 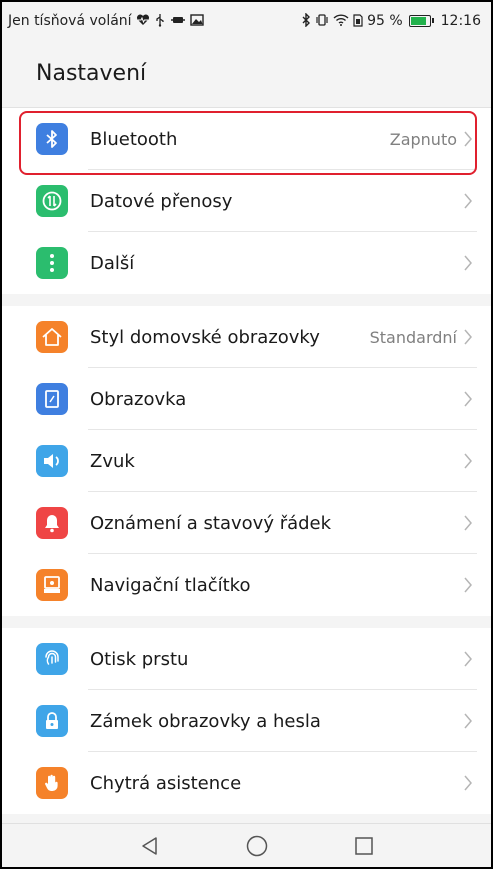 I want to click on bell-icon, so click(x=52, y=523).